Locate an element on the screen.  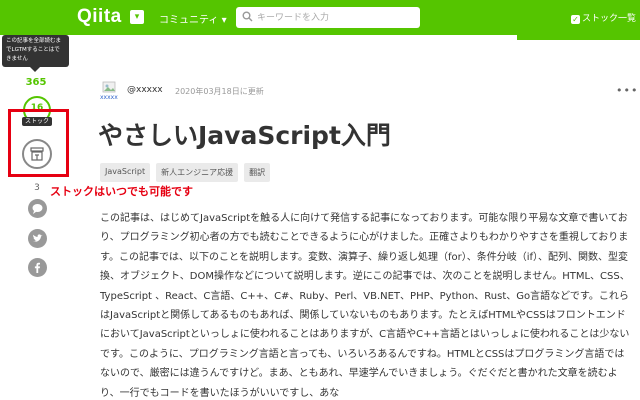
twitter-icon is located at coordinates (38, 238).